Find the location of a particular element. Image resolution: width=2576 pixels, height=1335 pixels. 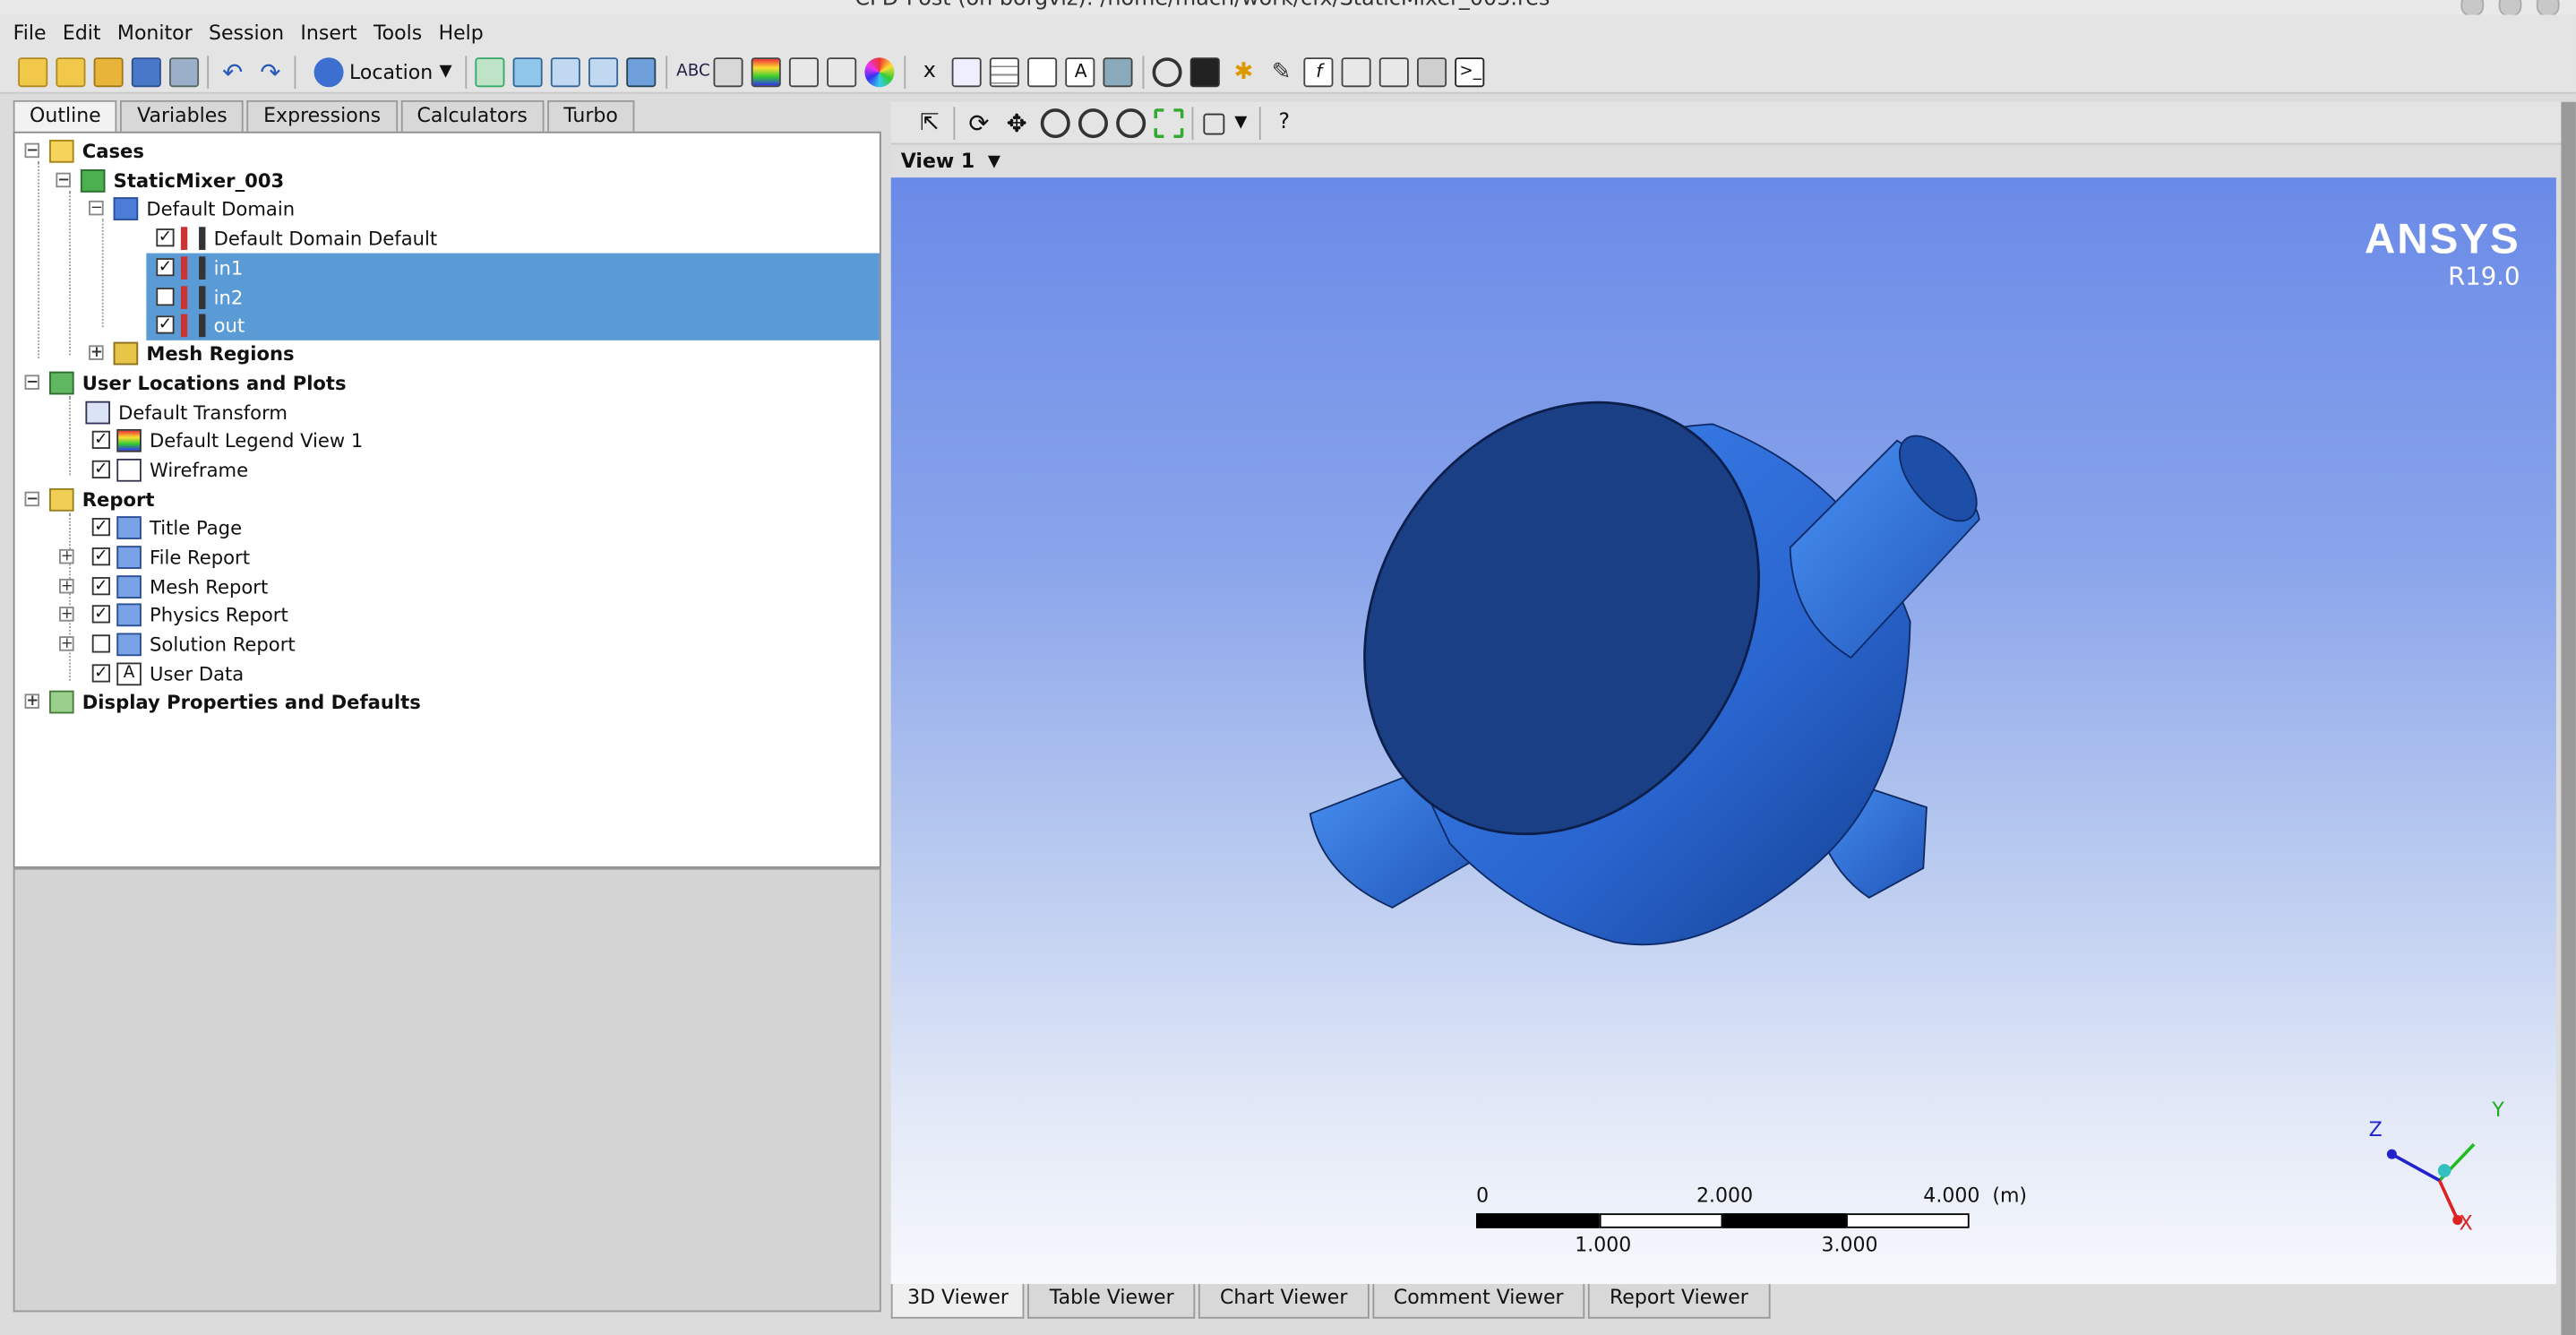

open-folder-icon is located at coordinates (107, 72).